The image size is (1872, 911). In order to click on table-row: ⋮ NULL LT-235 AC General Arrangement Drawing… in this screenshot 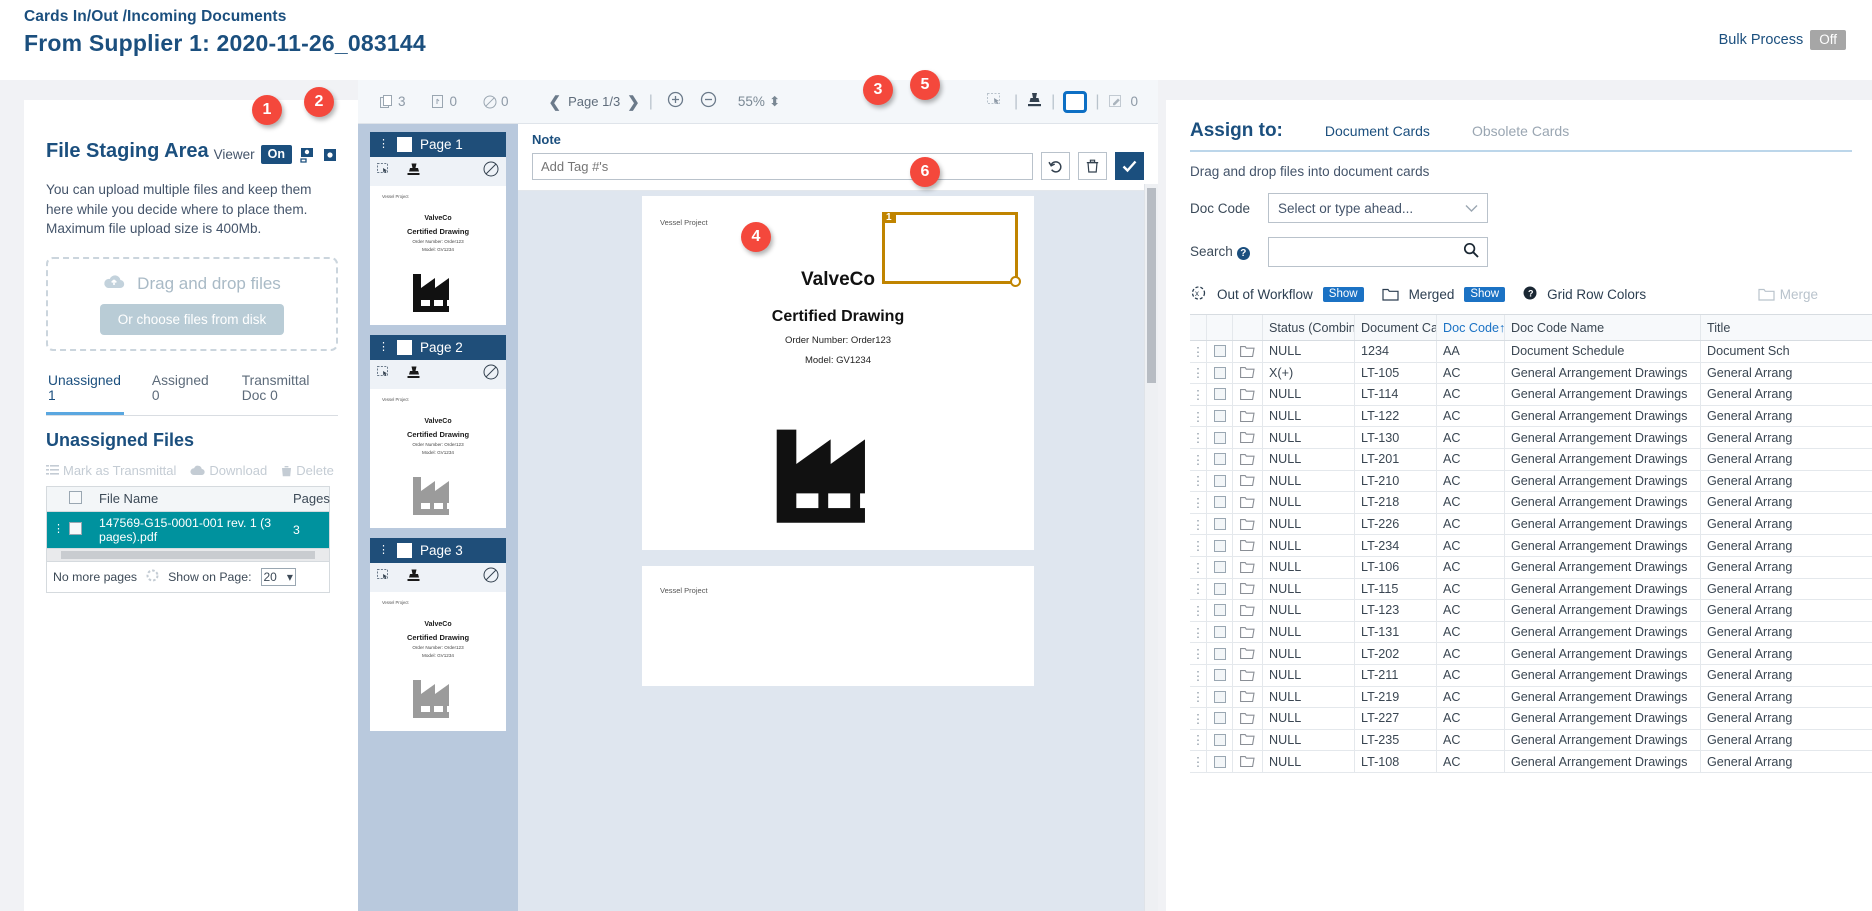, I will do `click(1531, 740)`.